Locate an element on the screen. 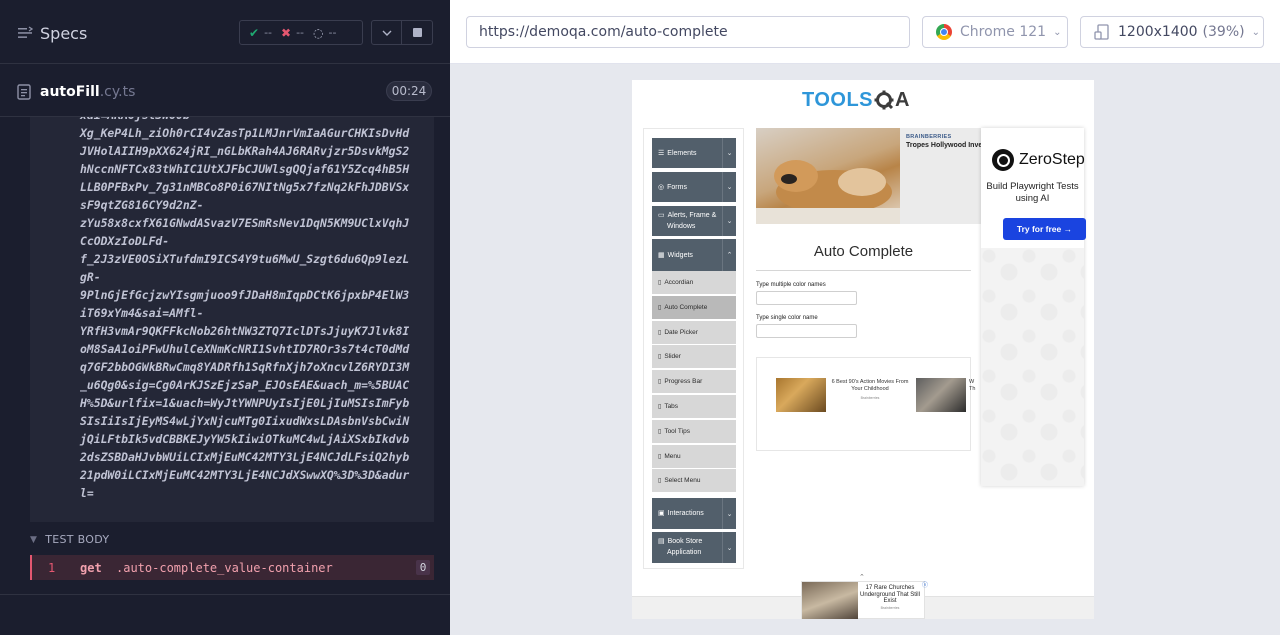 This screenshot has height=635, width=1280. failed-stat: ✖ -- is located at coordinates (292, 33).